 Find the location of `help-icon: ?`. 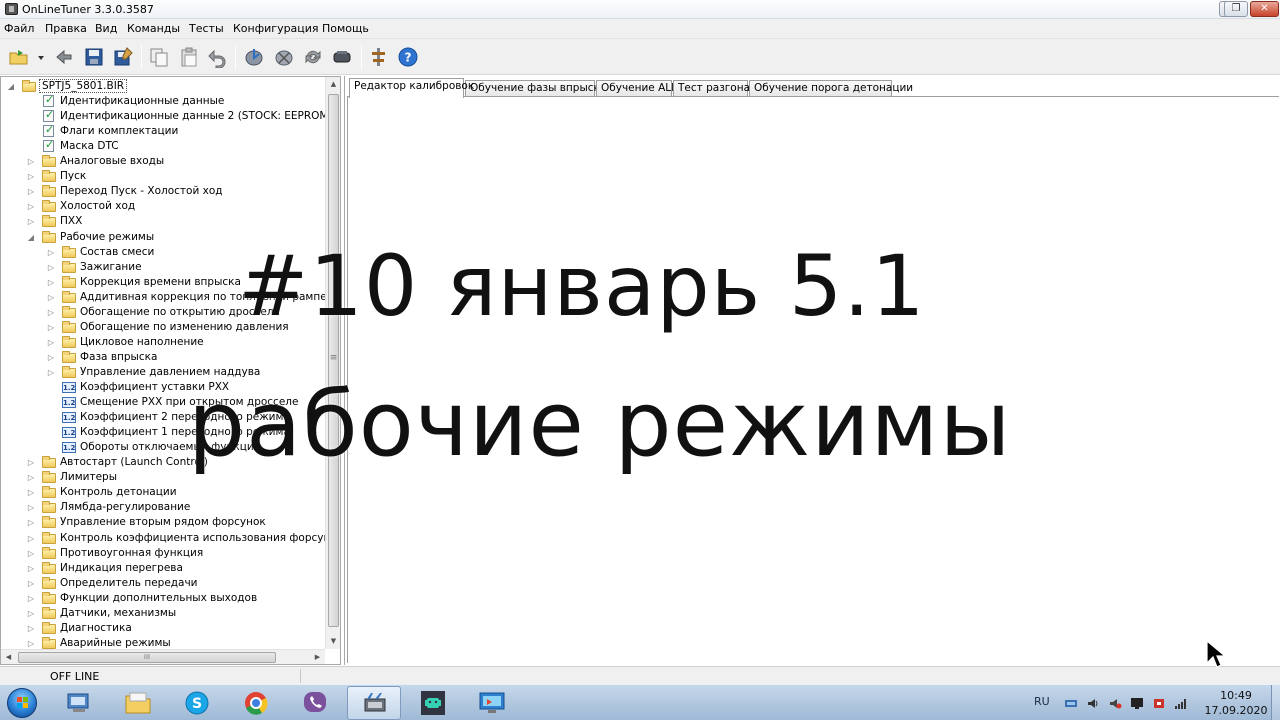

help-icon: ? is located at coordinates (408, 57).